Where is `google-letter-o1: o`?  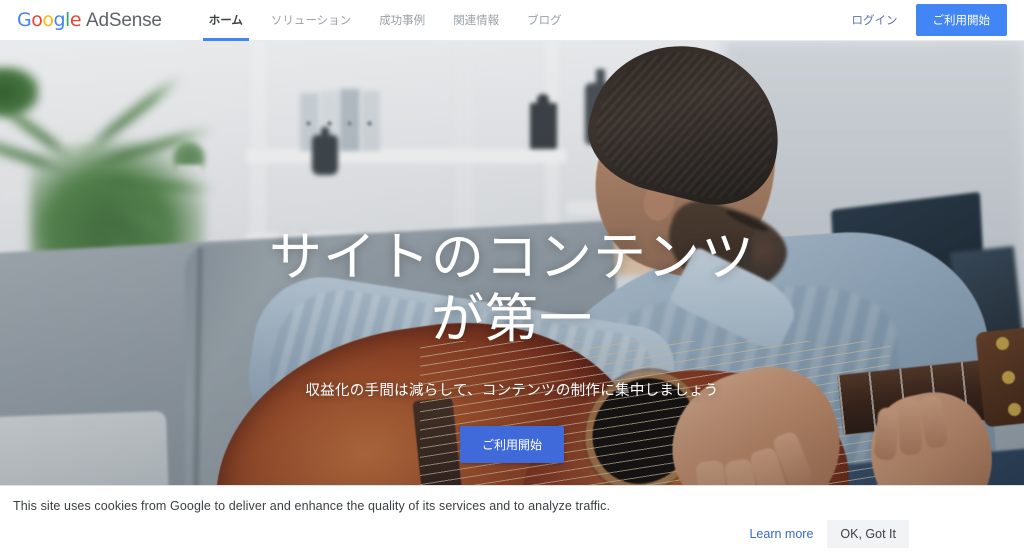
google-letter-o1: o is located at coordinates (37, 19).